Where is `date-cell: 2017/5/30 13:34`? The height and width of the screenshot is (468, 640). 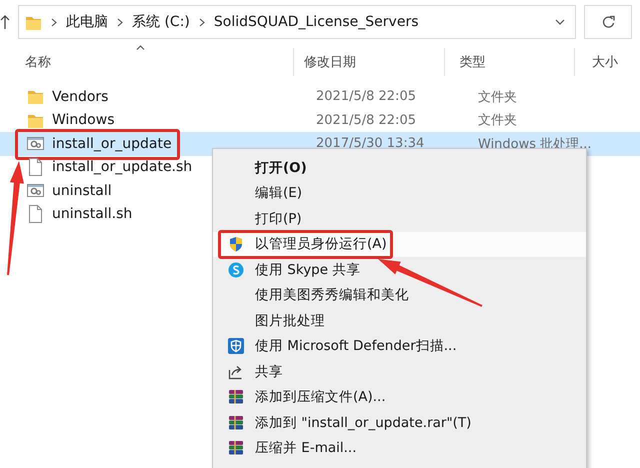
date-cell: 2017/5/30 13:34 is located at coordinates (370, 144).